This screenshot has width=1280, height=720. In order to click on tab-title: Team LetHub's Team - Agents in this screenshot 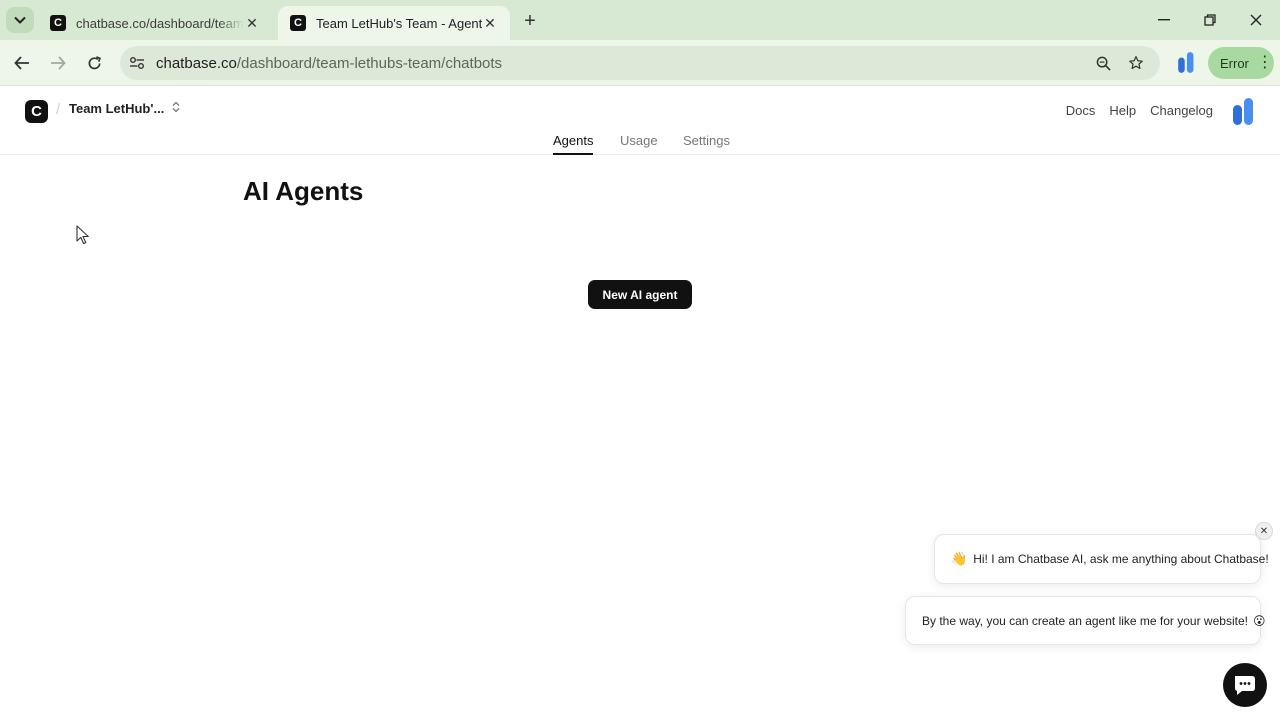, I will do `click(399, 23)`.